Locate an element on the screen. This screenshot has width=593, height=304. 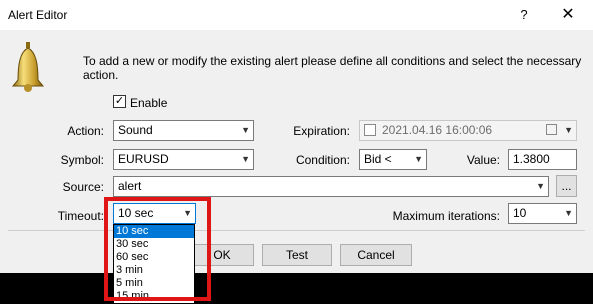
expiration-label: Expiration: is located at coordinates (321, 131).